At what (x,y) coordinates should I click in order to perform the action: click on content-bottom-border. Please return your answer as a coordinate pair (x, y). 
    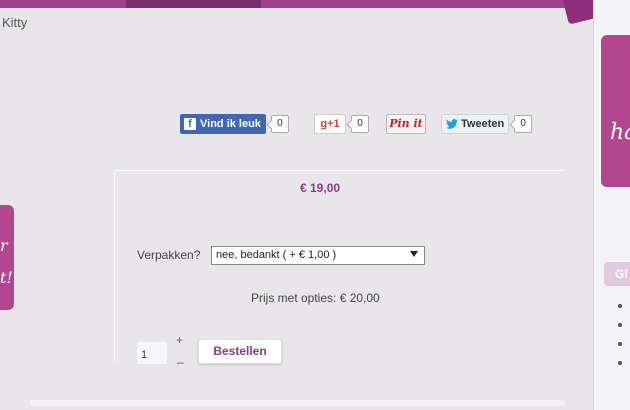
    Looking at the image, I should click on (297, 403).